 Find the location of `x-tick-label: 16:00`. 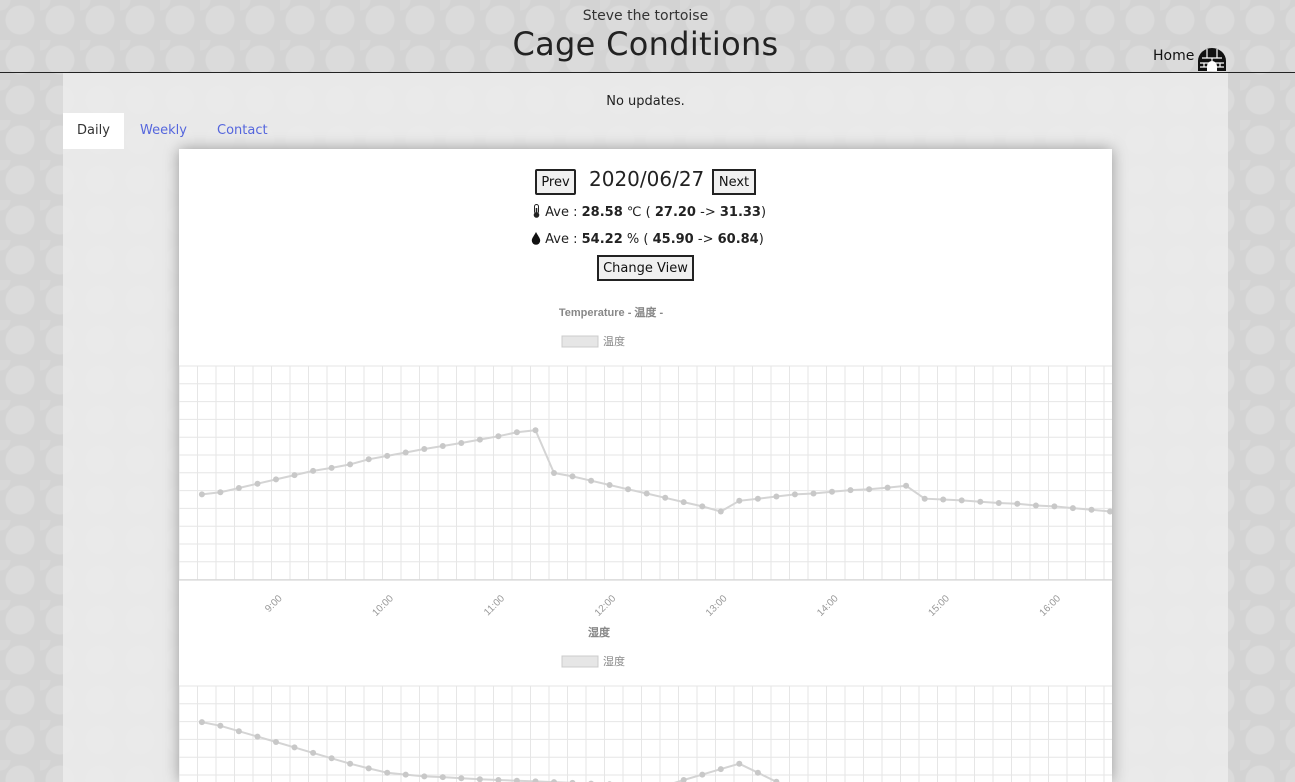

x-tick-label: 16:00 is located at coordinates (1051, 606).